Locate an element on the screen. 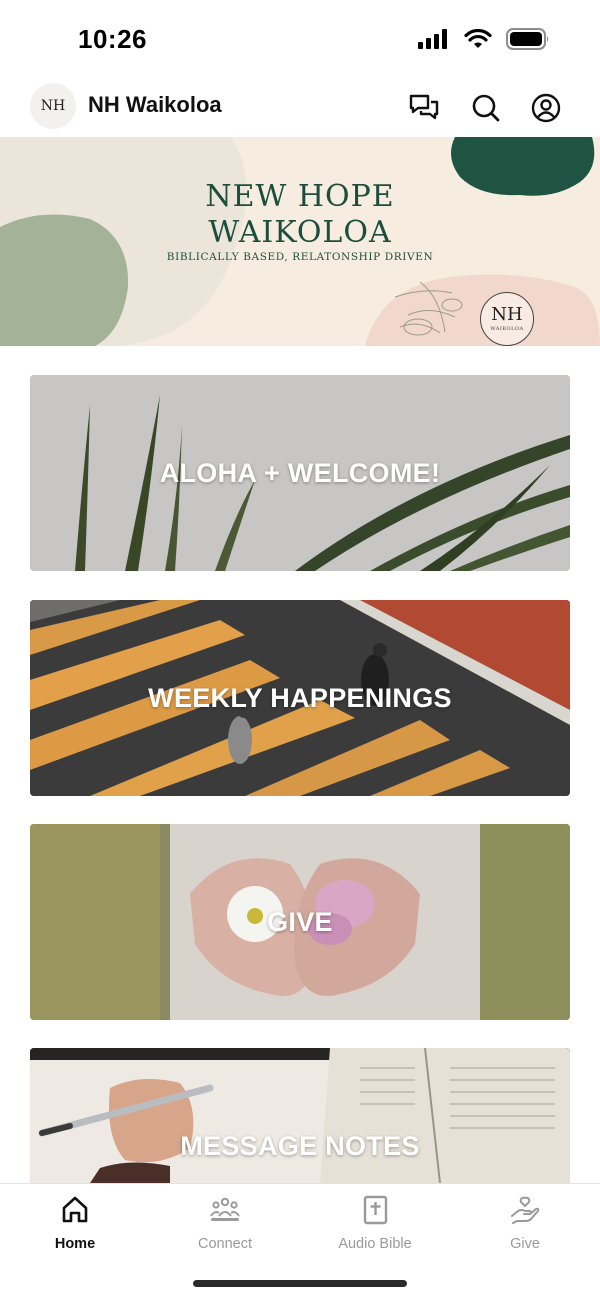 This screenshot has height=1301, width=600. card-label: GIVE is located at coordinates (300, 921).